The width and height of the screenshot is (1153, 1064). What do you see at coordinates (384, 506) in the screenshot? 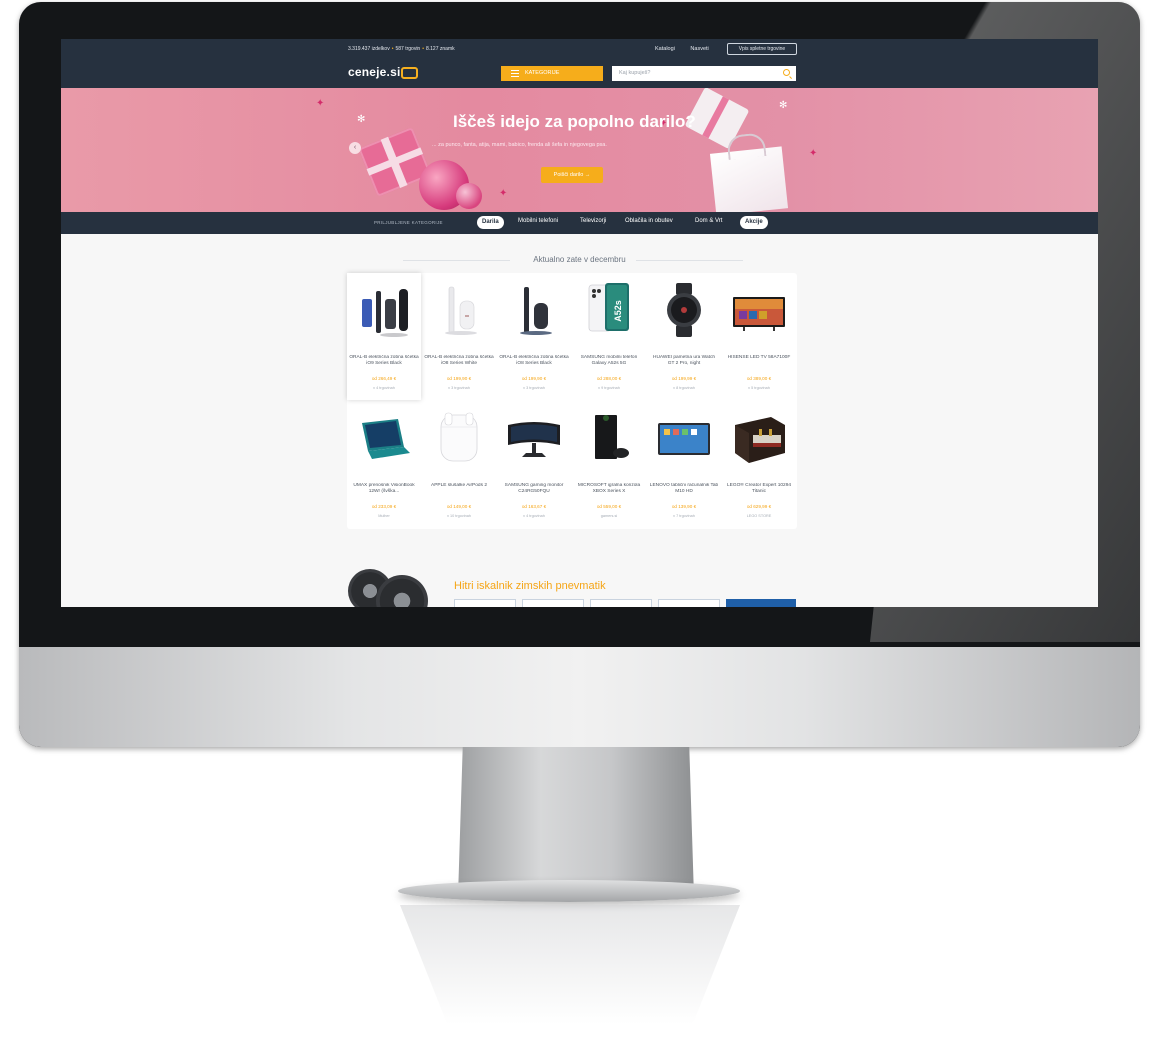
I see `product-price: od 233,09 €` at bounding box center [384, 506].